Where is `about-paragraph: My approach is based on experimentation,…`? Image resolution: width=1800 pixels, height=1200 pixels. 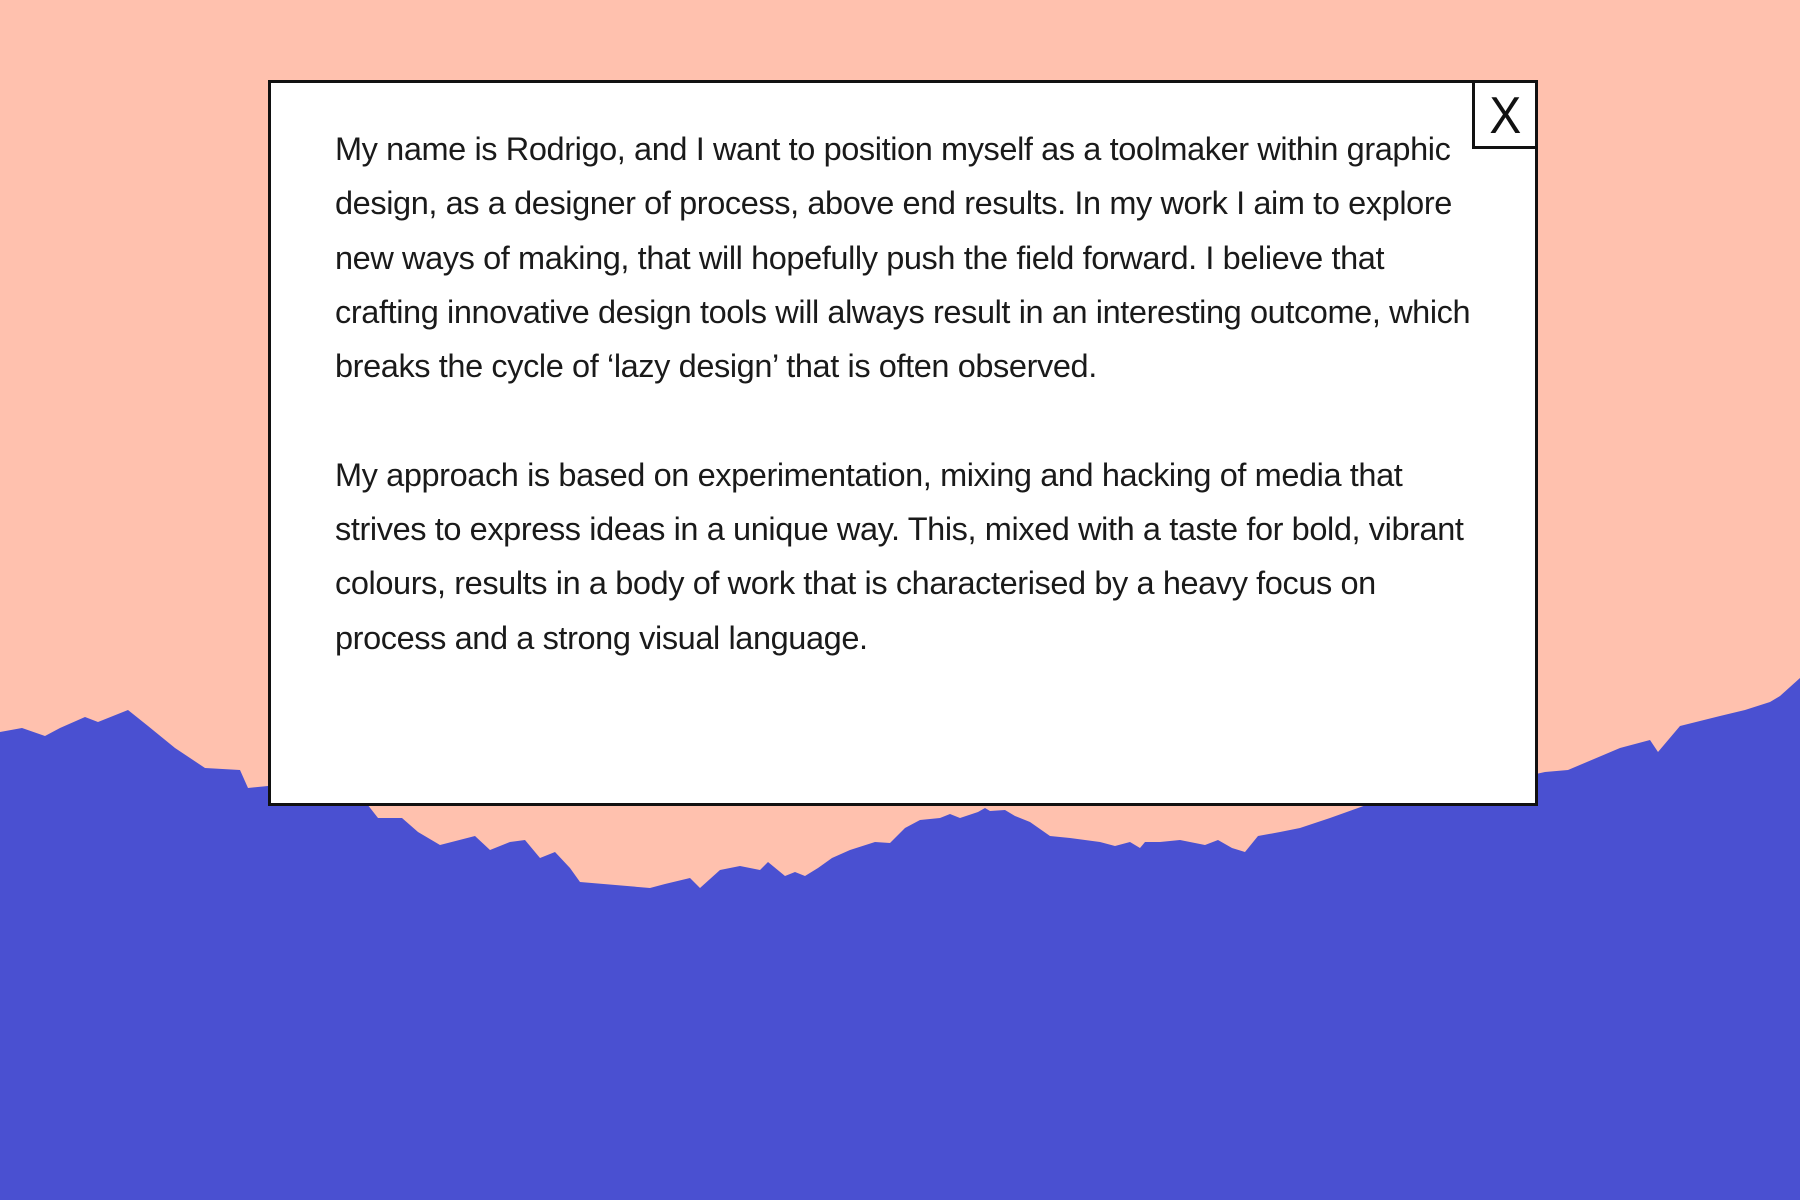
about-paragraph: My approach is based on experimentation,… is located at coordinates (899, 556).